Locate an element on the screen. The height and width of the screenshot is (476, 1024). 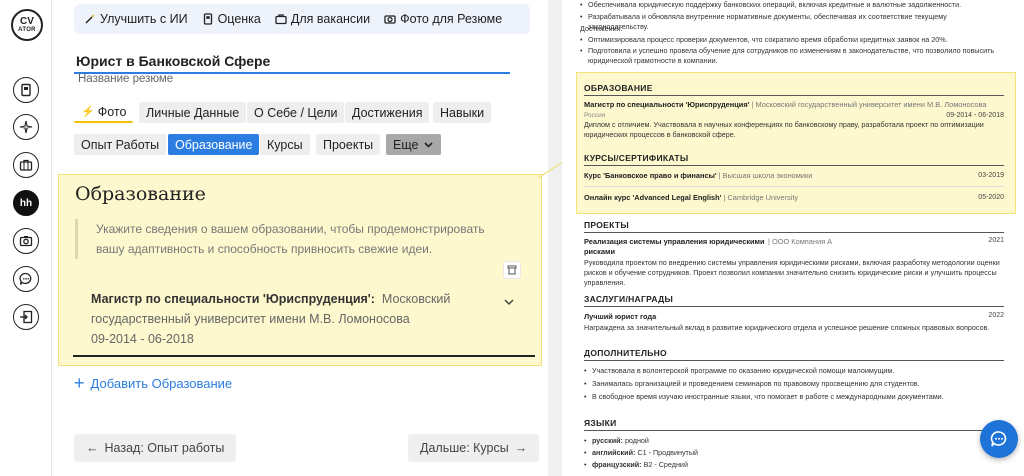
preview-project-line2: рисками is located at coordinates (599, 251).